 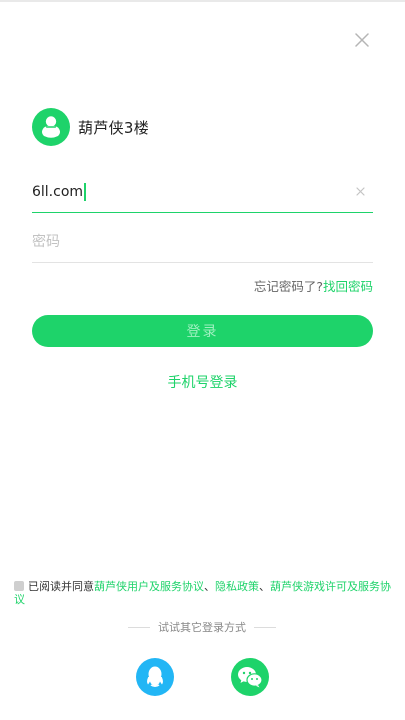 What do you see at coordinates (182, 242) in the screenshot?
I see `password-input` at bounding box center [182, 242].